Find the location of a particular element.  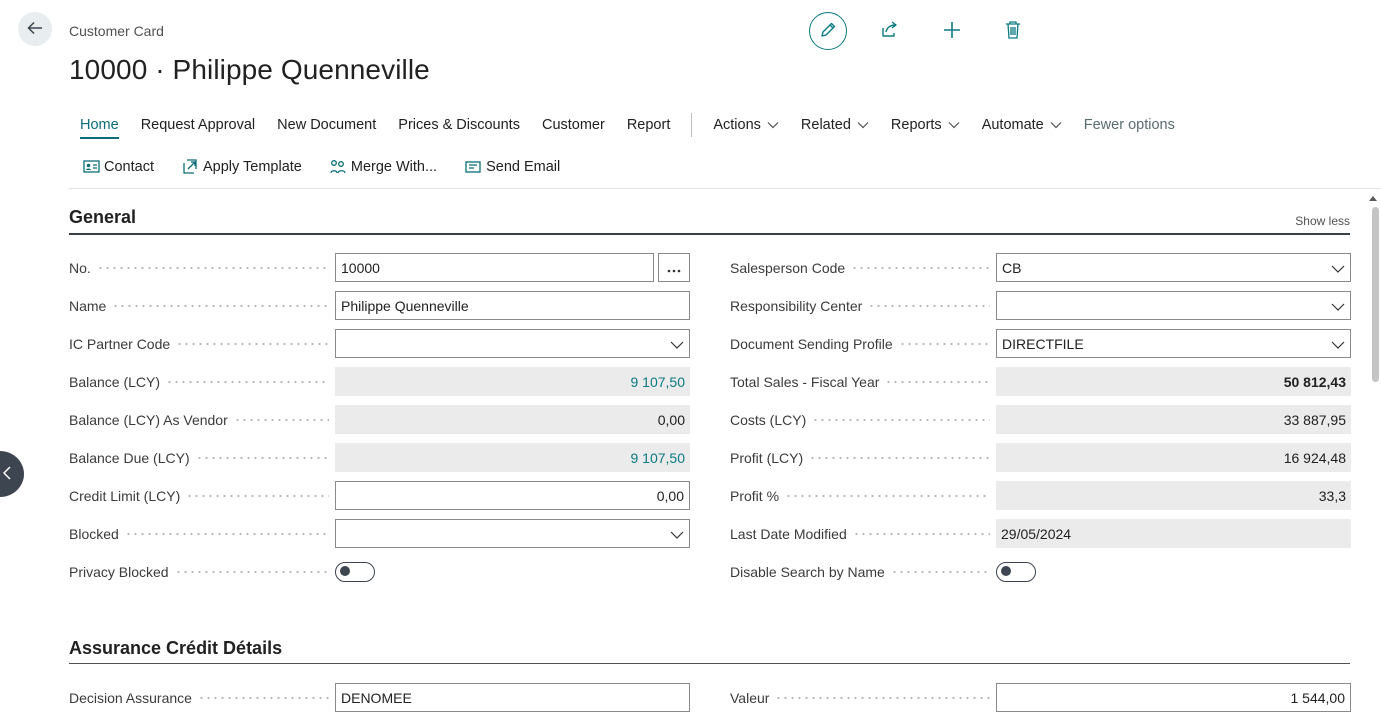

field-label: IC Partner Code is located at coordinates (120, 343).